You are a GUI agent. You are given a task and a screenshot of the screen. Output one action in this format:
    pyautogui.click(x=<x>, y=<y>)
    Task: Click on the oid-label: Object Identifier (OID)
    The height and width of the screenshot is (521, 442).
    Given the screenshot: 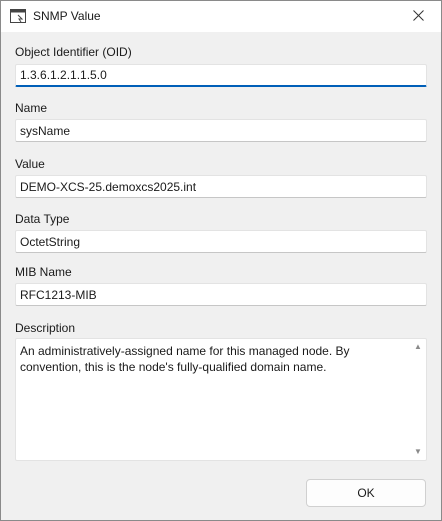 What is the action you would take?
    pyautogui.click(x=73, y=52)
    